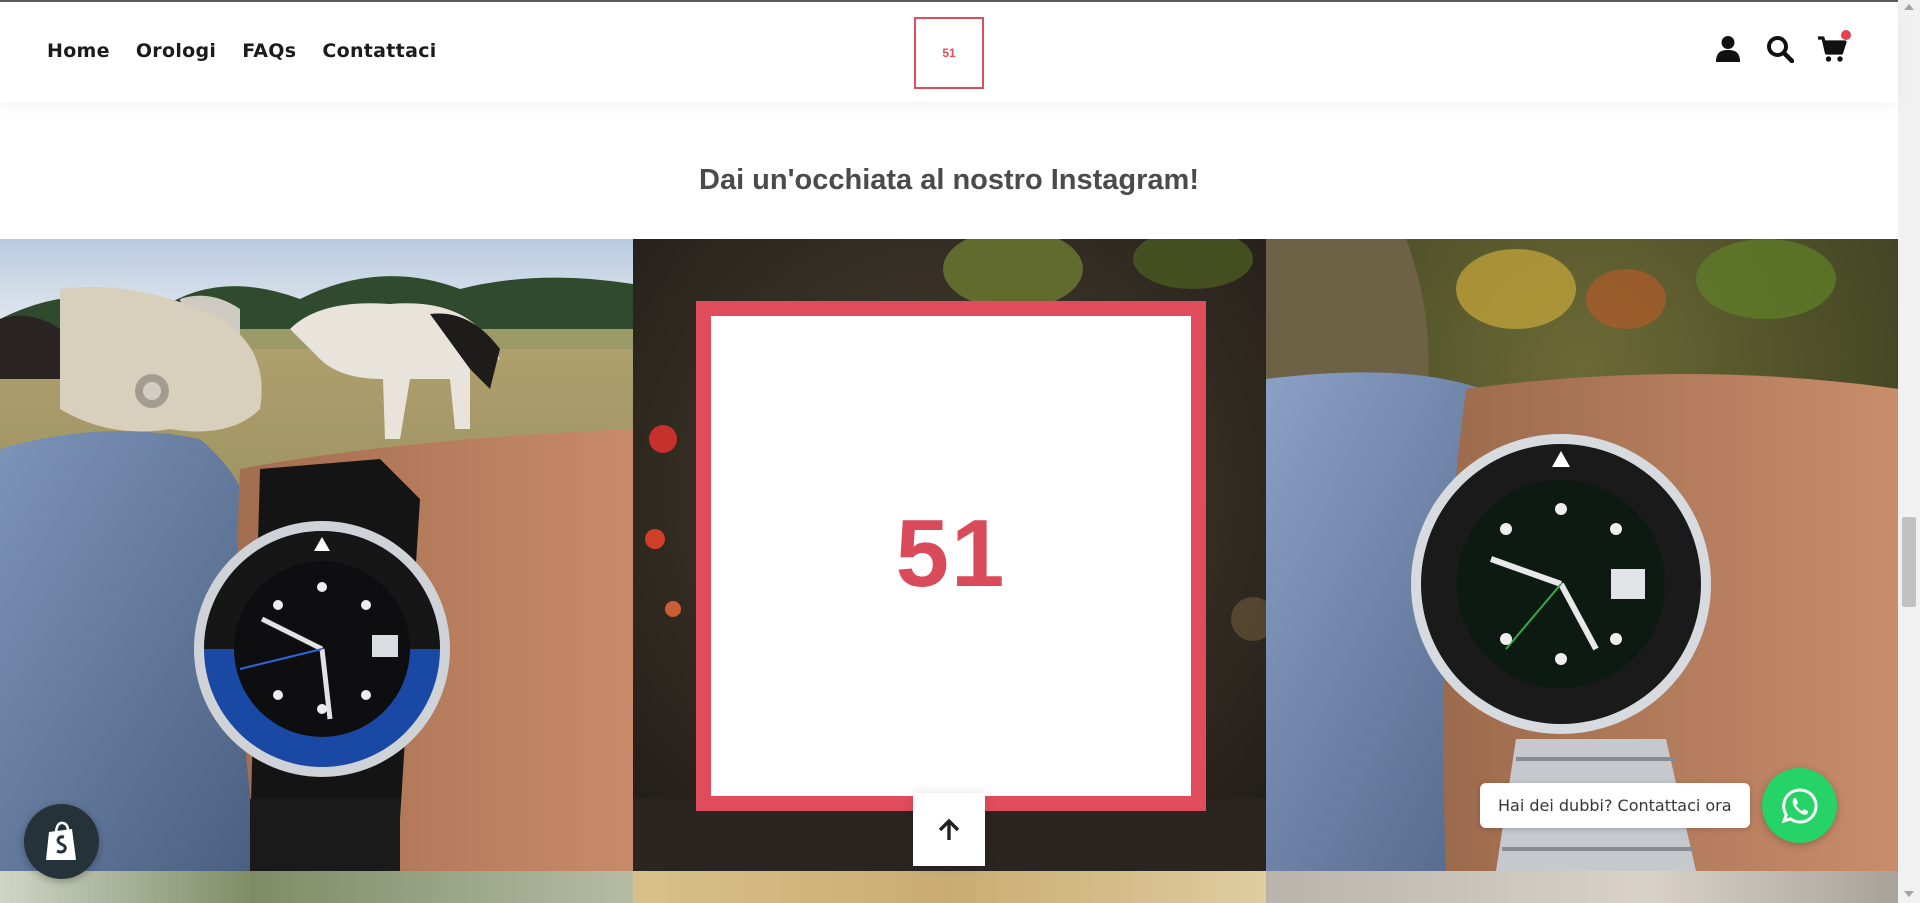 This screenshot has height=903, width=1920. I want to click on search-button, so click(1780, 49).